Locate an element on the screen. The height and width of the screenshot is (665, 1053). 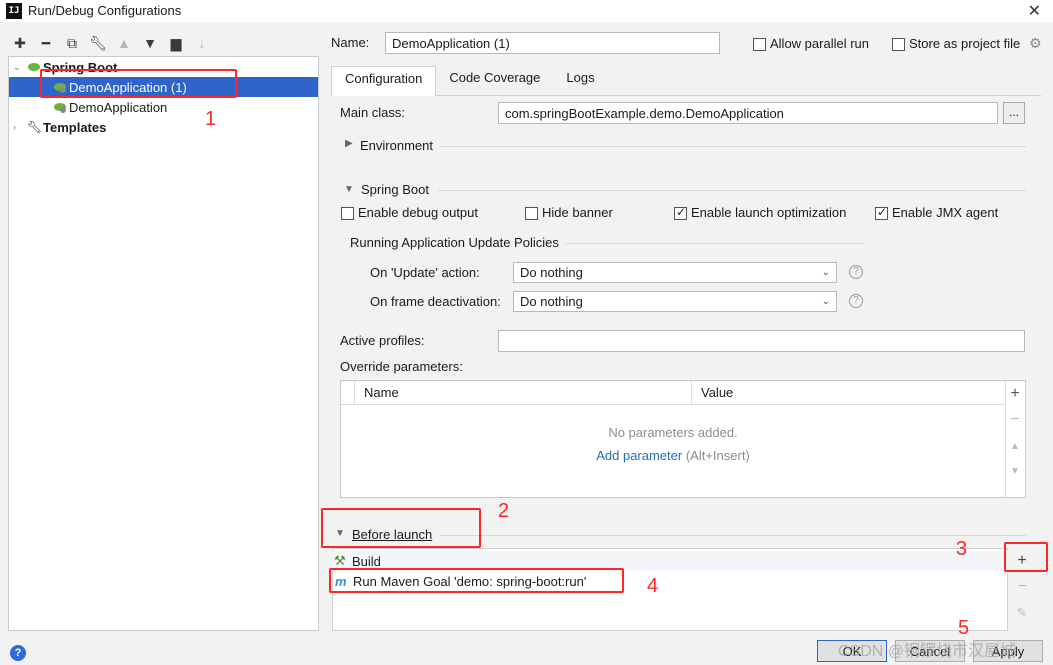
annotation-1: 1 is located at coordinates (211, 119).